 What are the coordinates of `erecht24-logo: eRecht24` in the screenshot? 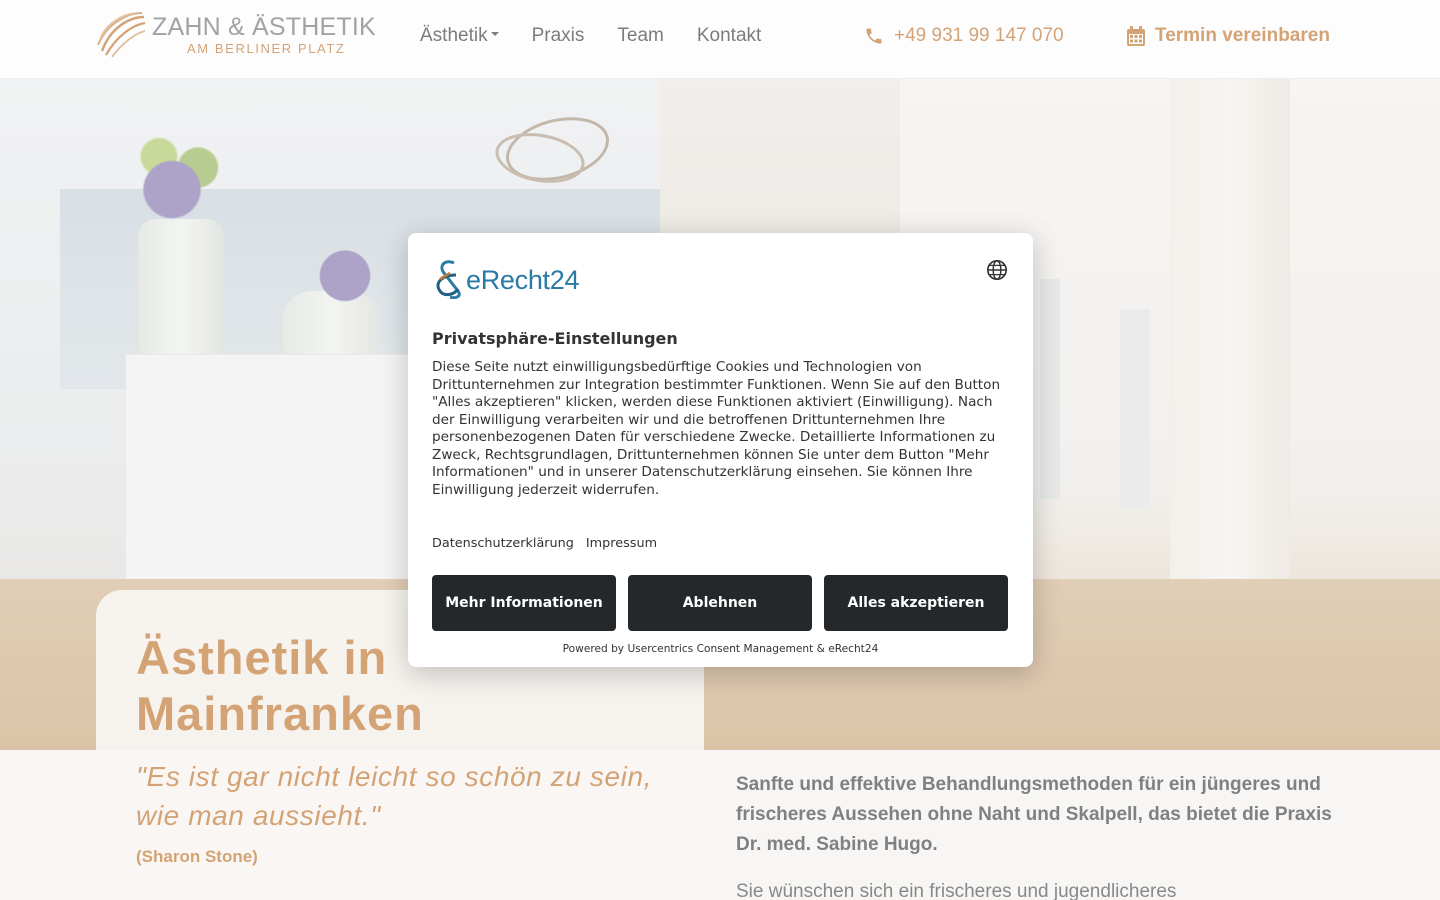 It's located at (514, 279).